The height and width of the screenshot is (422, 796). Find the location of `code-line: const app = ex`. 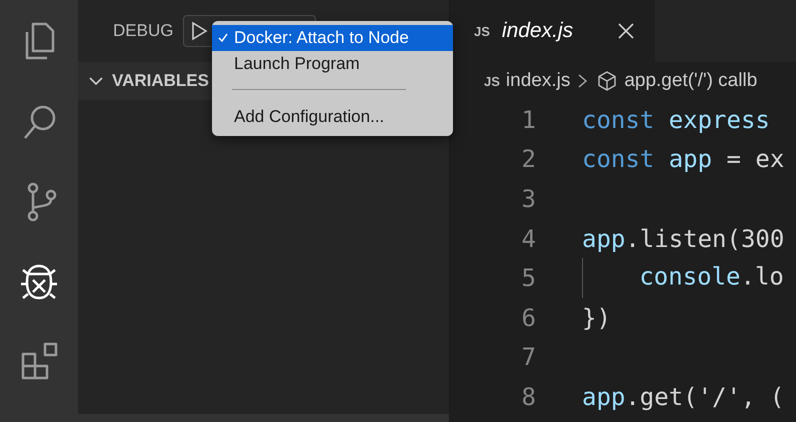

code-line: const app = ex is located at coordinates (683, 159).